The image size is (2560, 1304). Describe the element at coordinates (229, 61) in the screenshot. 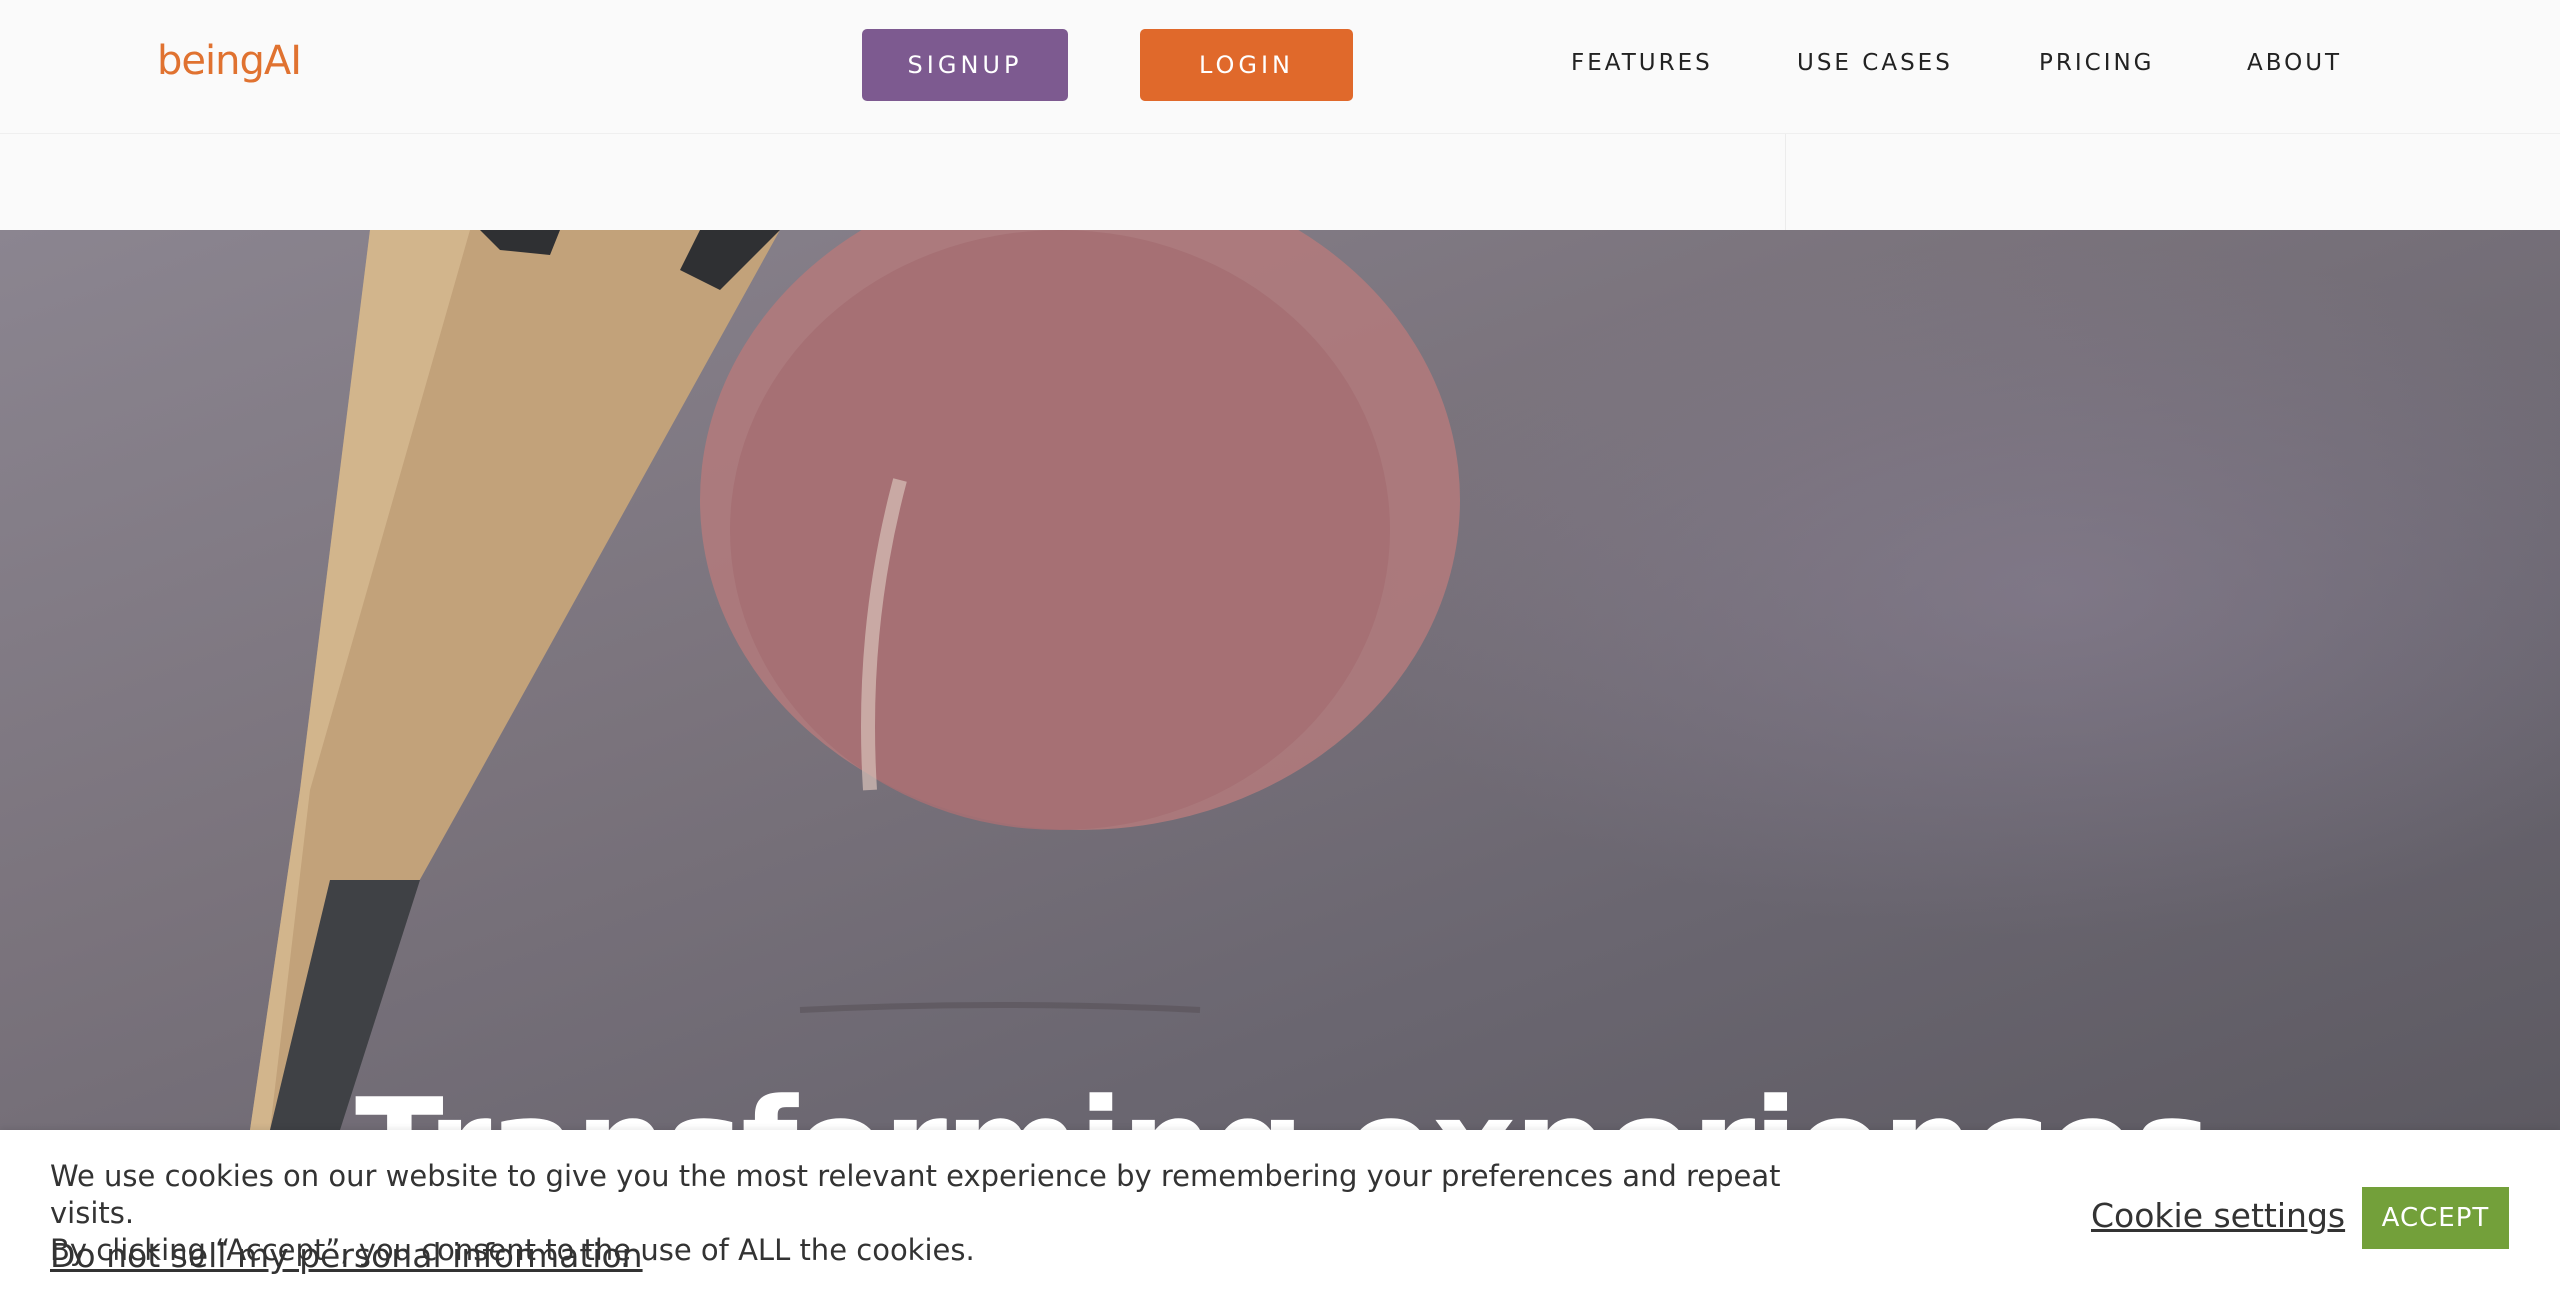

I see `beingai-logo: beingAI` at that location.